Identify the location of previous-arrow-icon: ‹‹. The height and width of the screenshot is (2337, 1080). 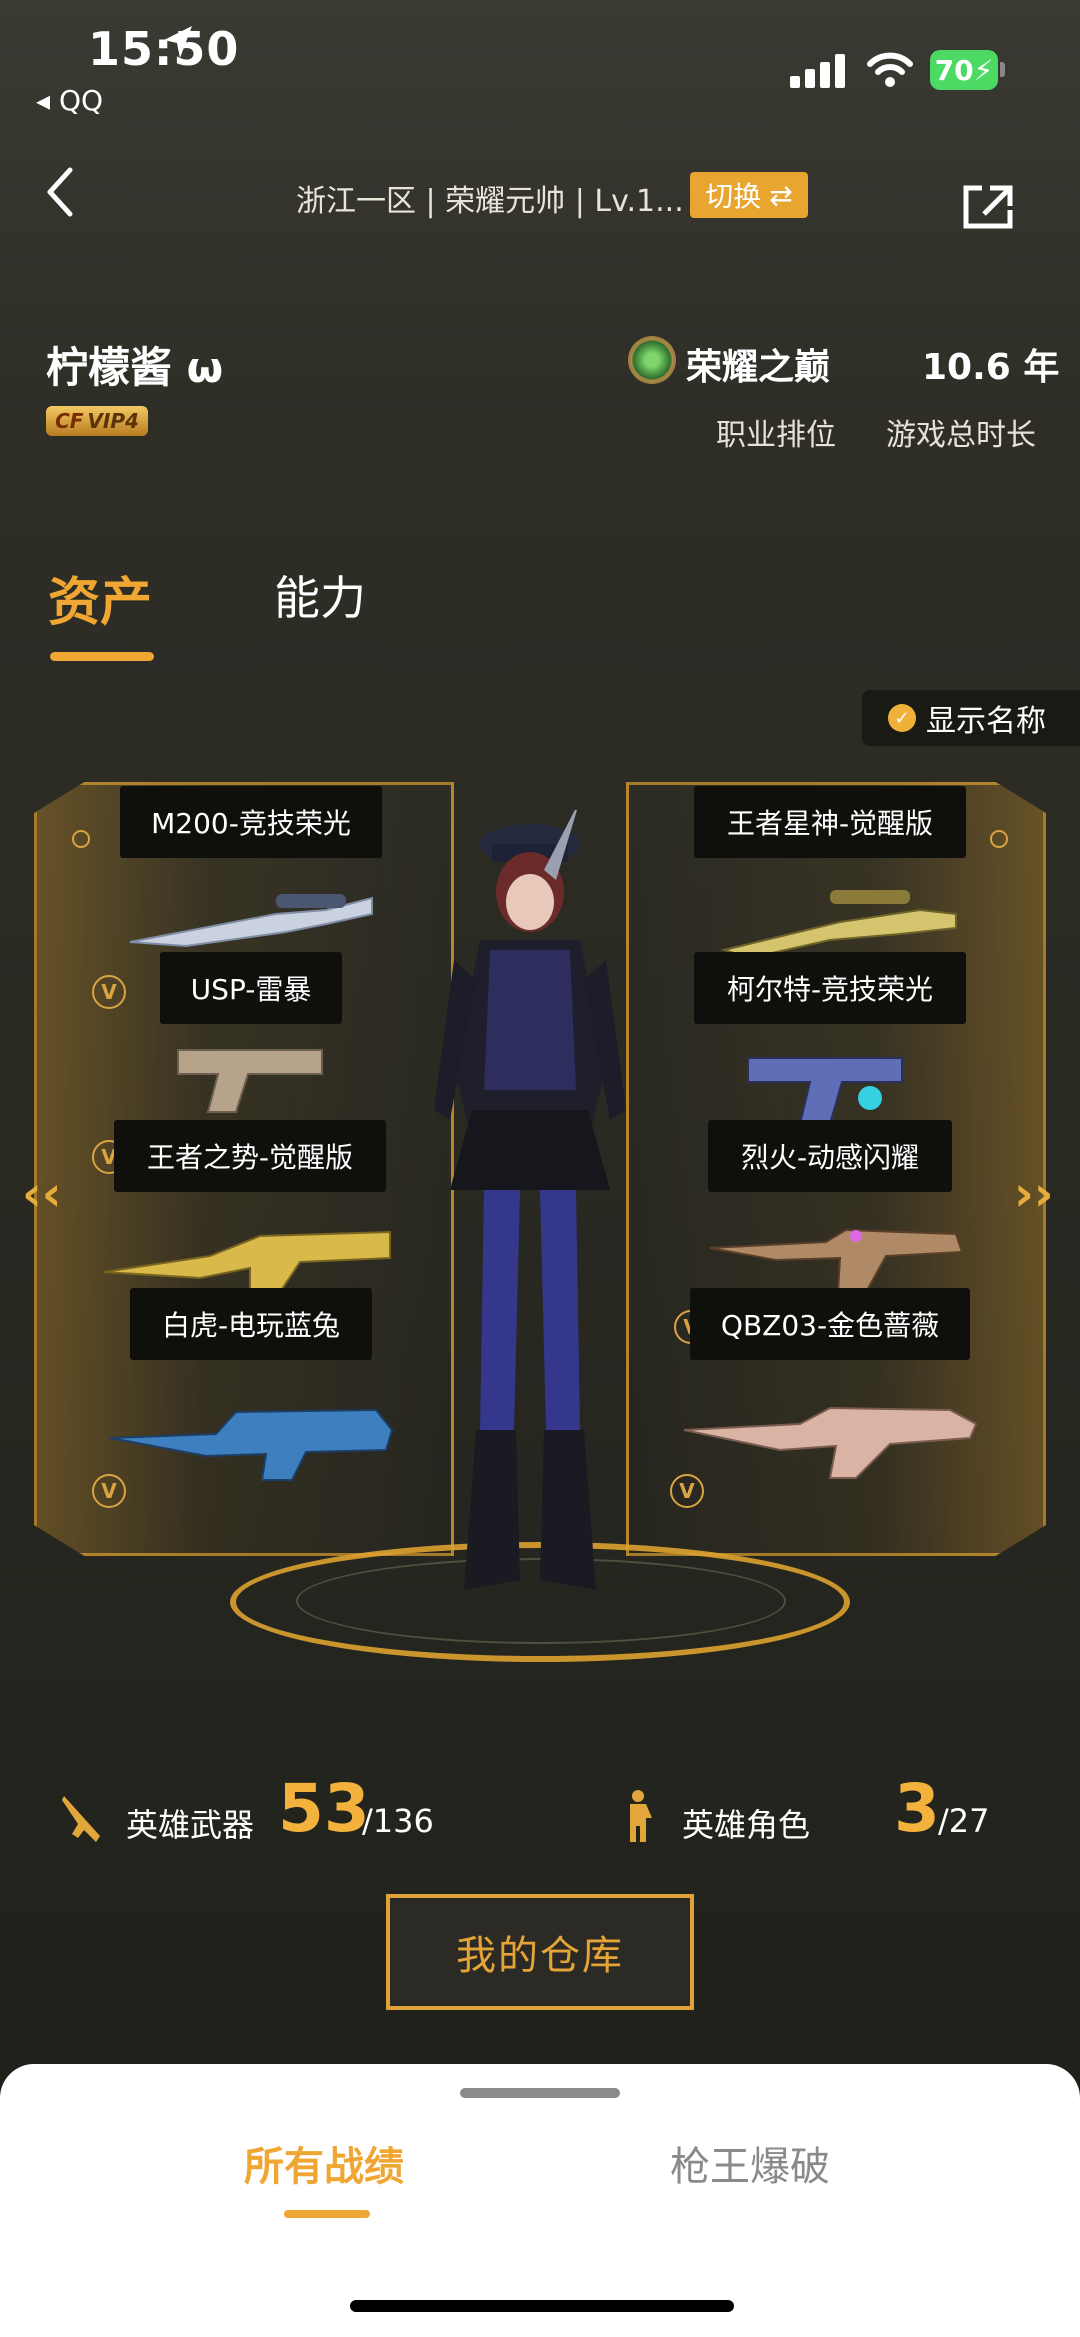
(42, 1194).